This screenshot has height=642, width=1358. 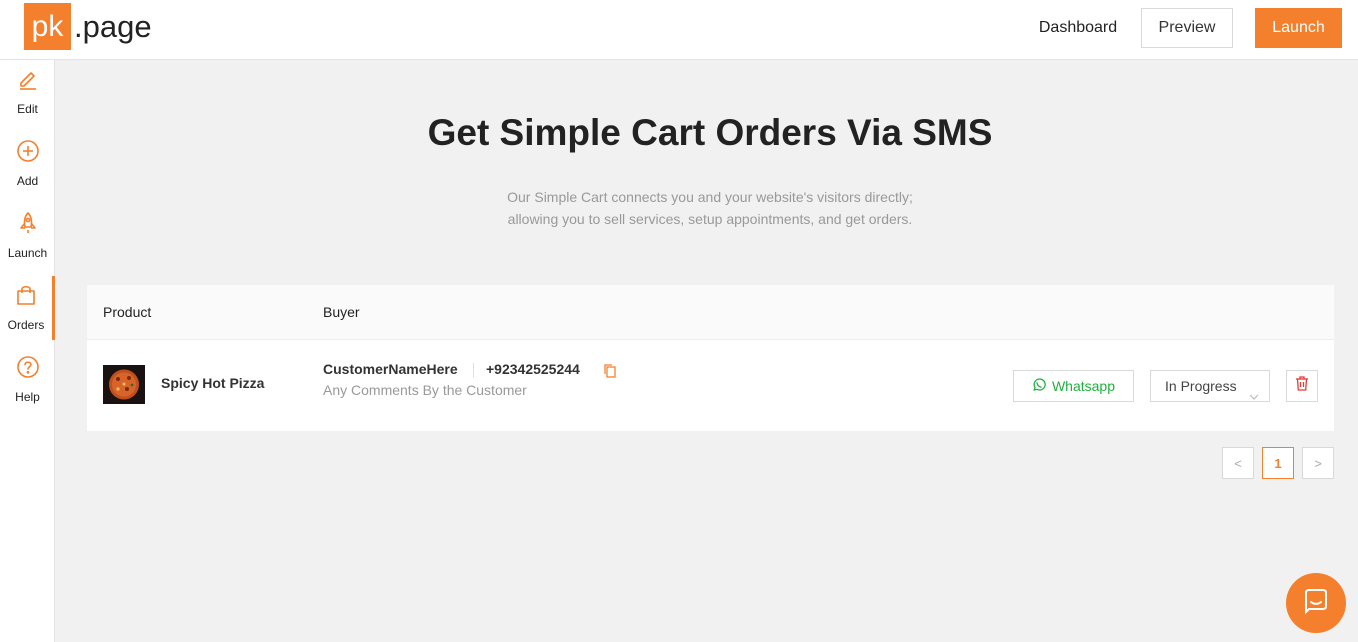 I want to click on customer-phone: +92342525244, so click(x=533, y=369).